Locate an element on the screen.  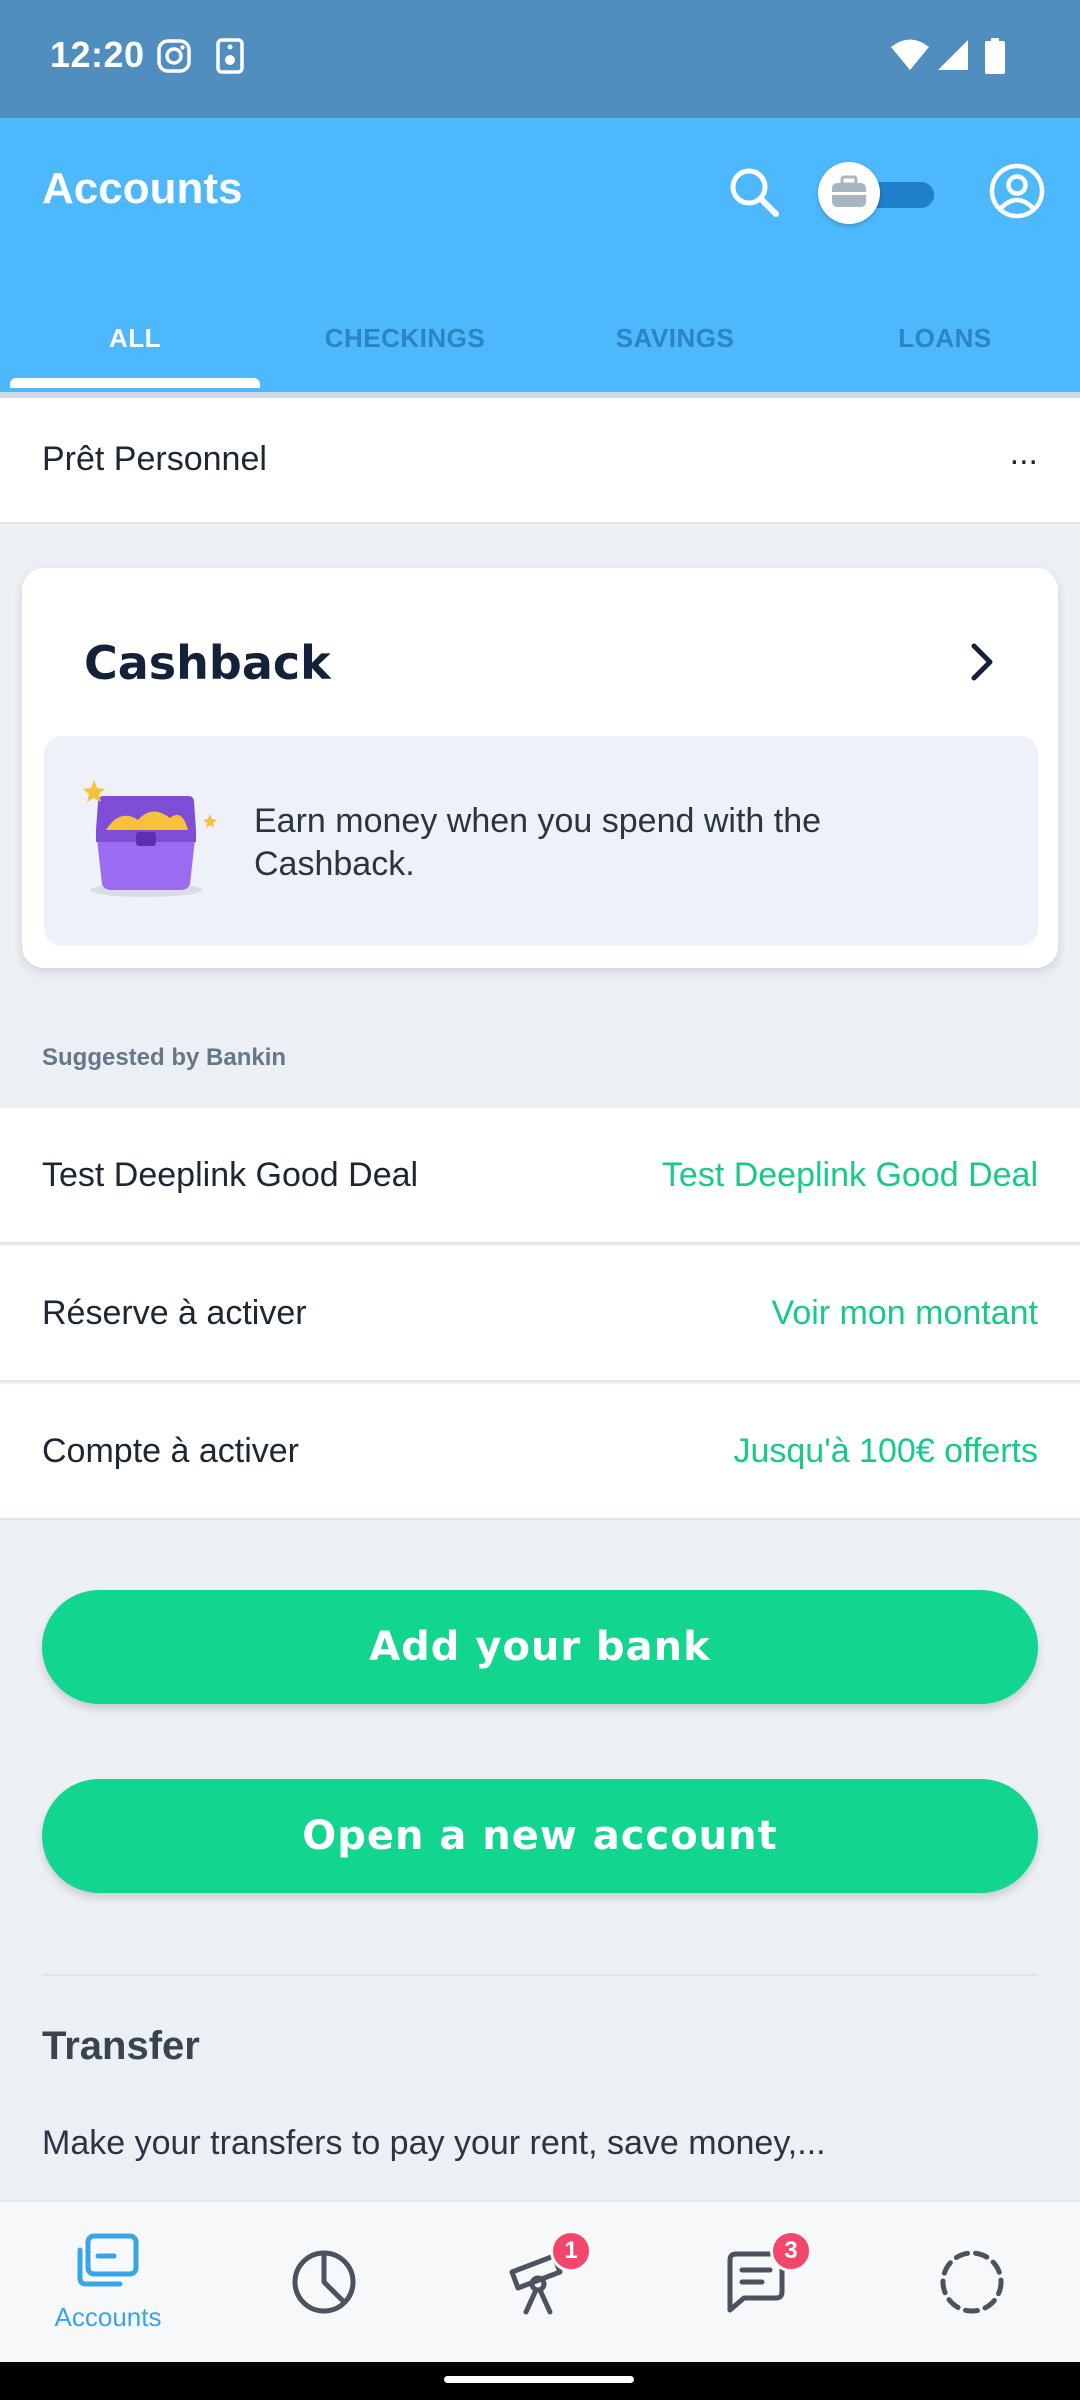
instagram-icon is located at coordinates (174, 56).